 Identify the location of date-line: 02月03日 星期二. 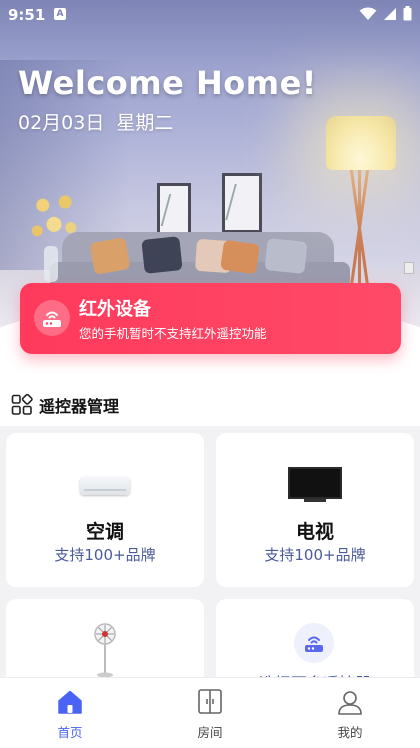
(95, 121).